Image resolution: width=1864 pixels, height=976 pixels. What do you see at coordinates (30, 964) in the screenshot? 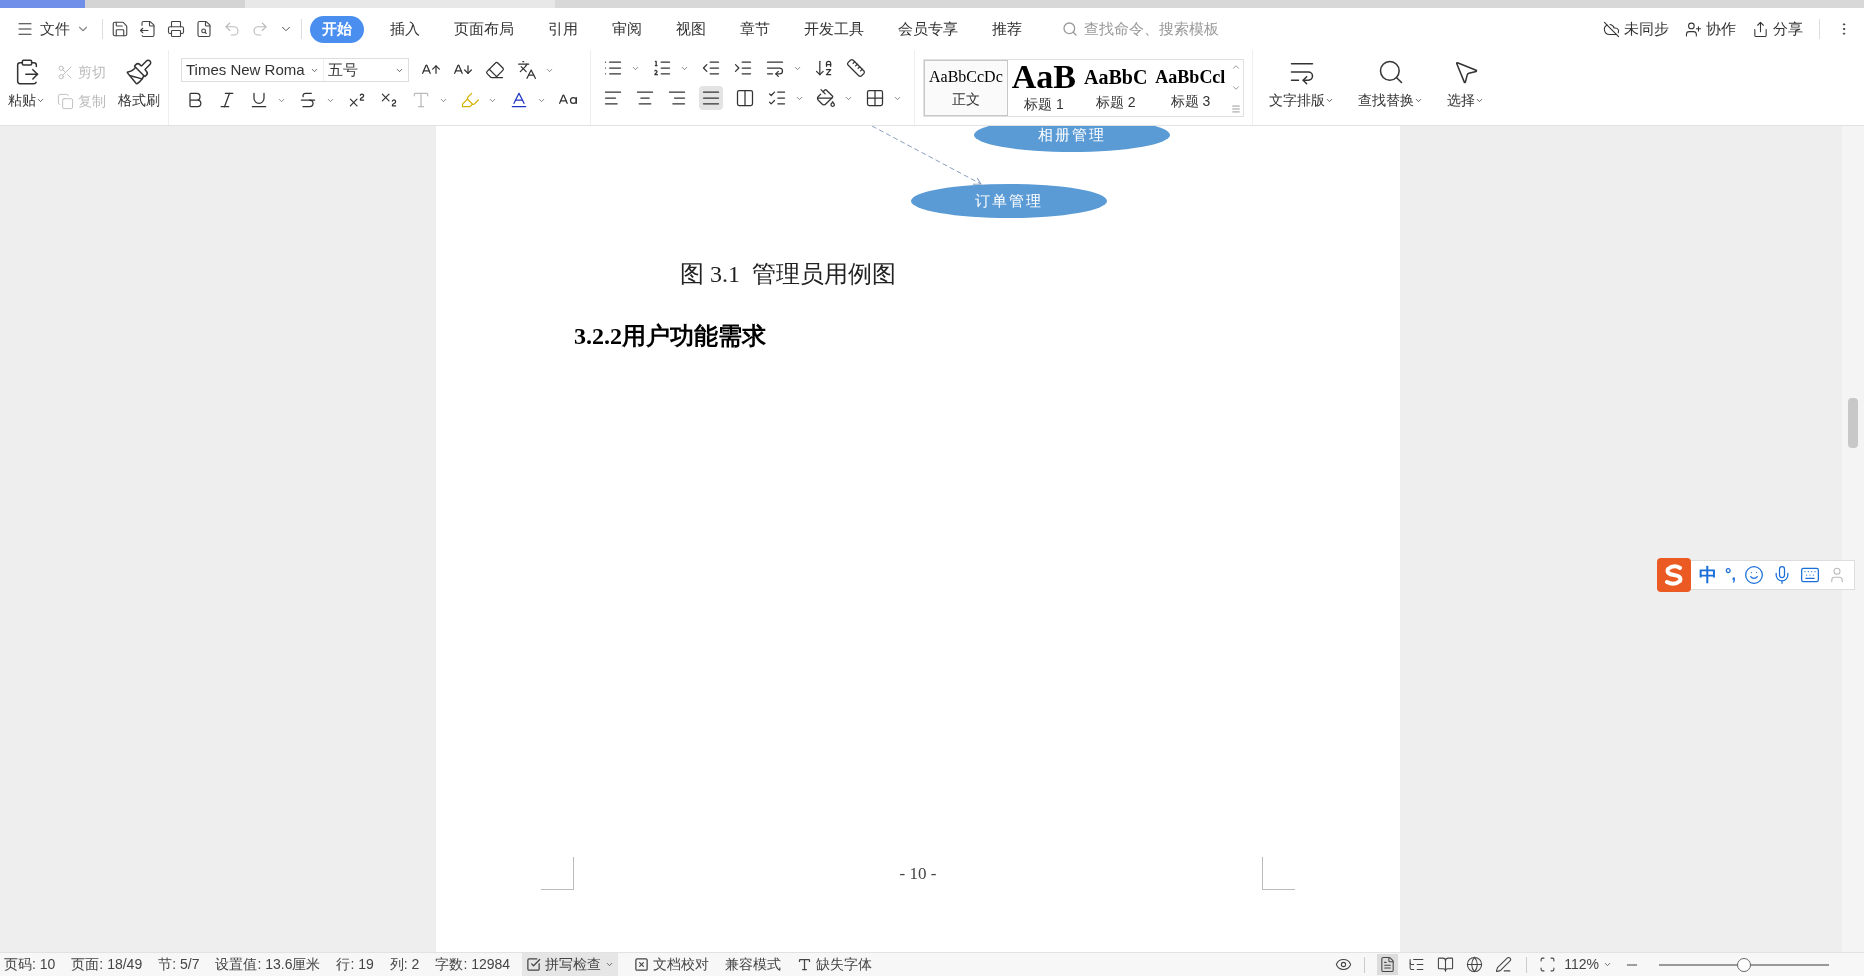
I see `status-item: 页码: 10` at bounding box center [30, 964].